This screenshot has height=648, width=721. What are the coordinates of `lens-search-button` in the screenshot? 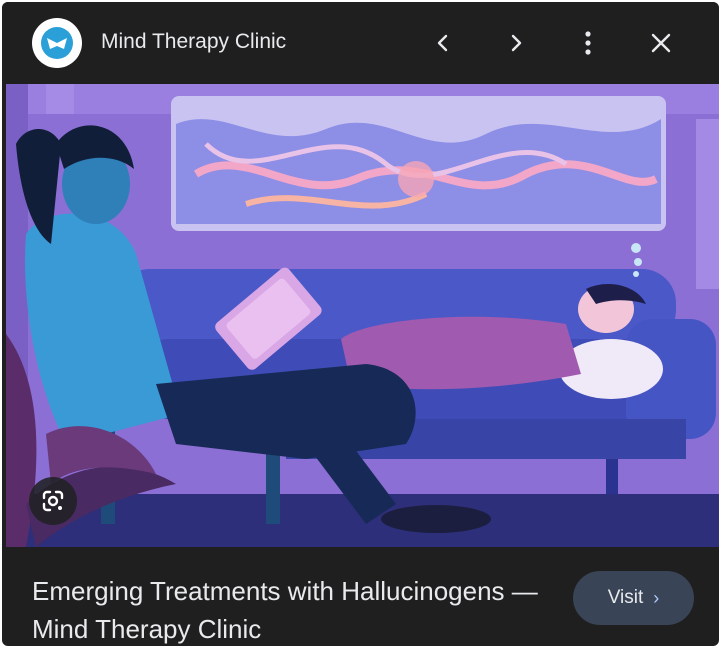 It's located at (53, 501).